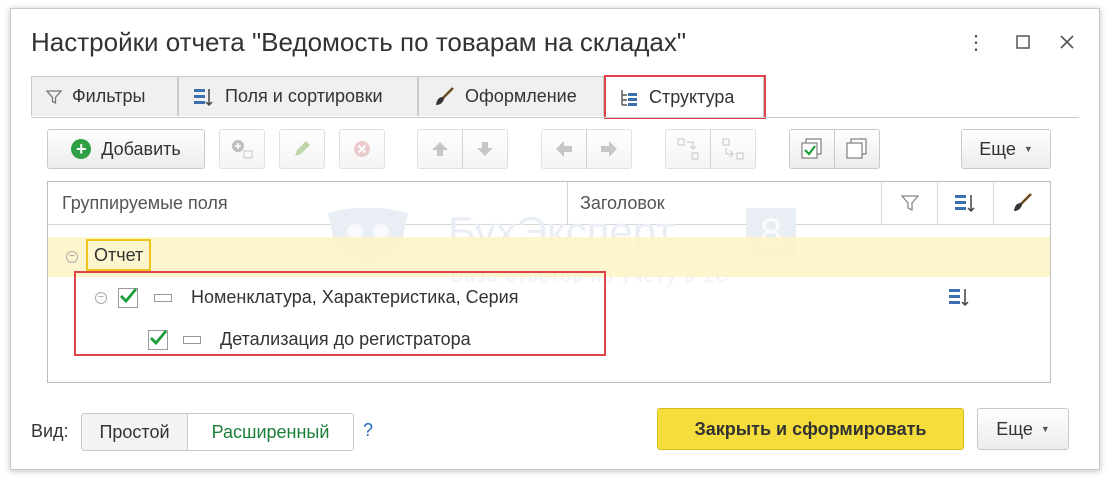  I want to click on footer-more-button: Еще ▼, so click(1023, 429).